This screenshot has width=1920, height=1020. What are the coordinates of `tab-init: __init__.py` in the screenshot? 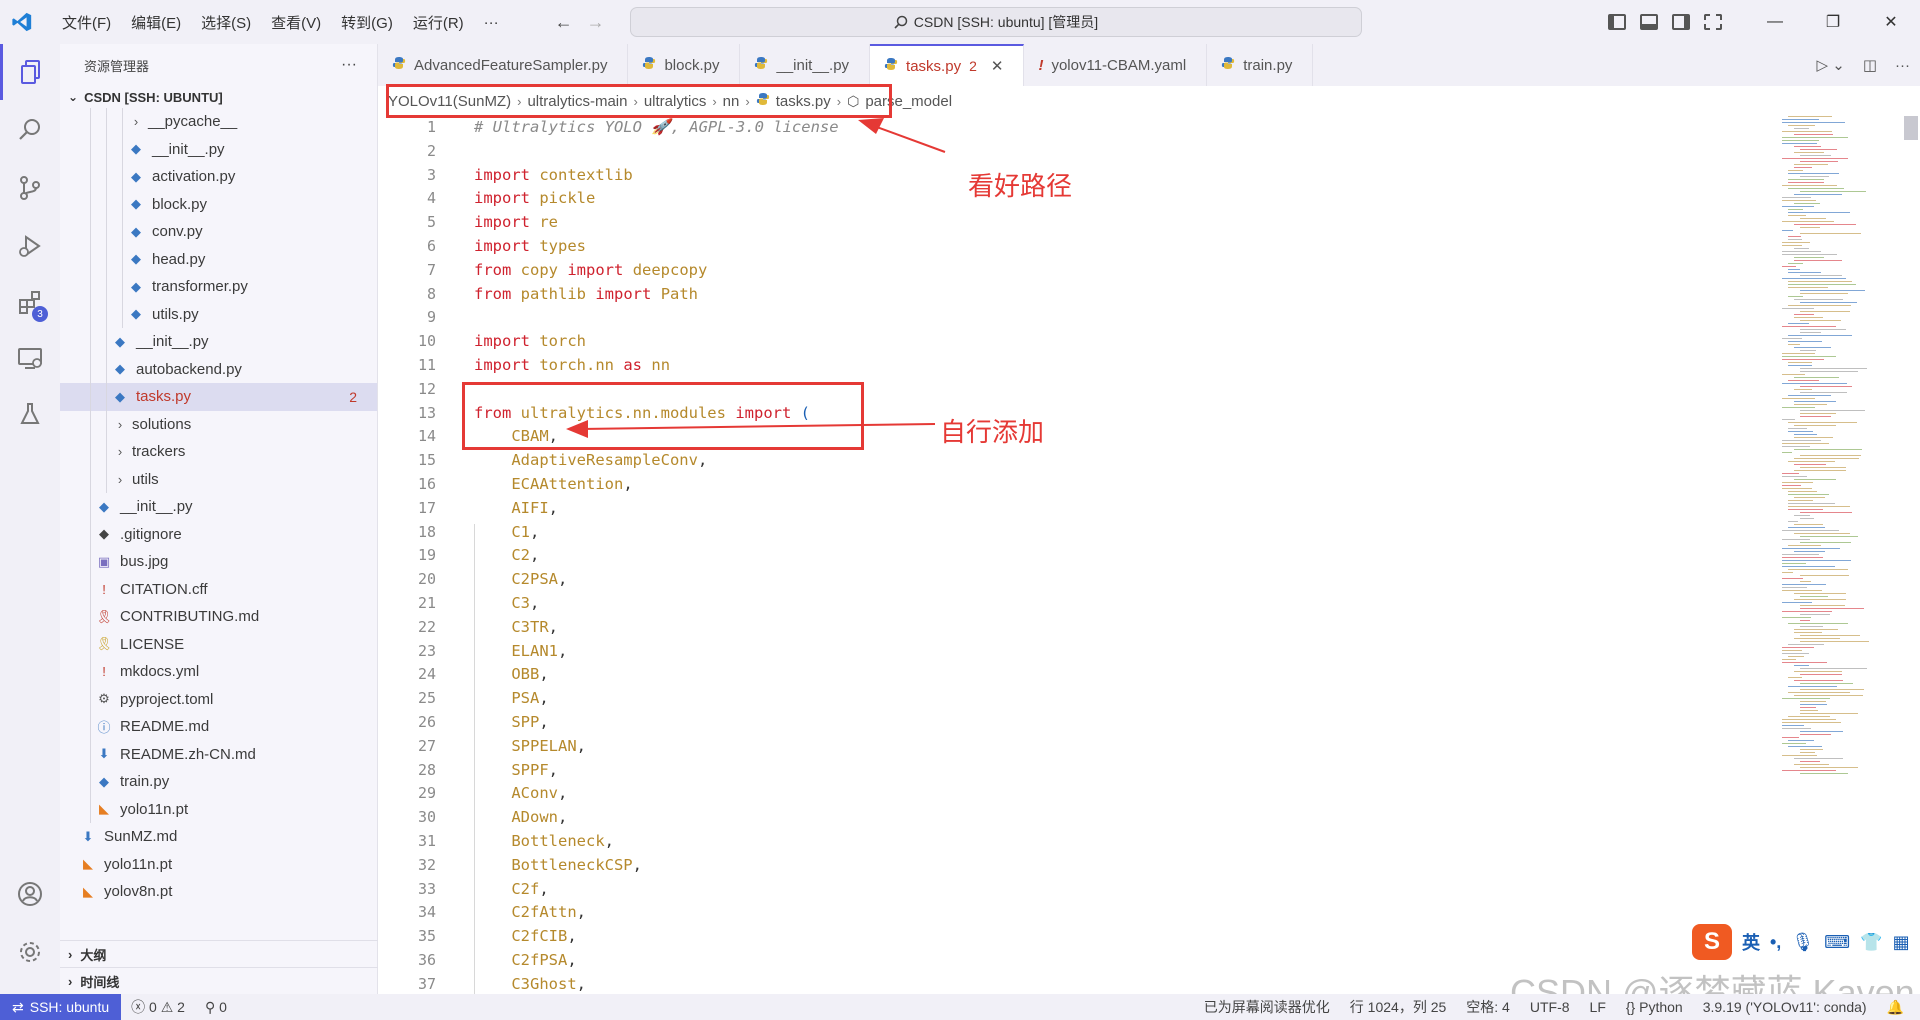 It's located at (805, 65).